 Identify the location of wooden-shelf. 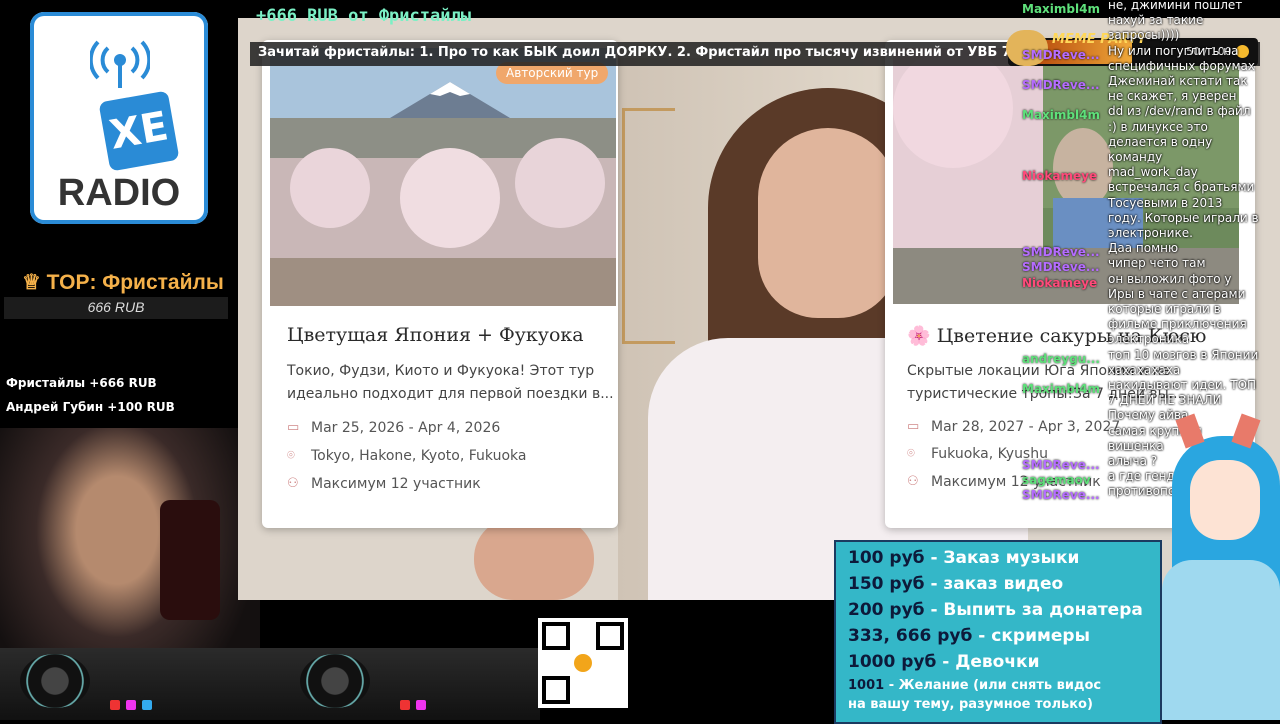
(648, 226).